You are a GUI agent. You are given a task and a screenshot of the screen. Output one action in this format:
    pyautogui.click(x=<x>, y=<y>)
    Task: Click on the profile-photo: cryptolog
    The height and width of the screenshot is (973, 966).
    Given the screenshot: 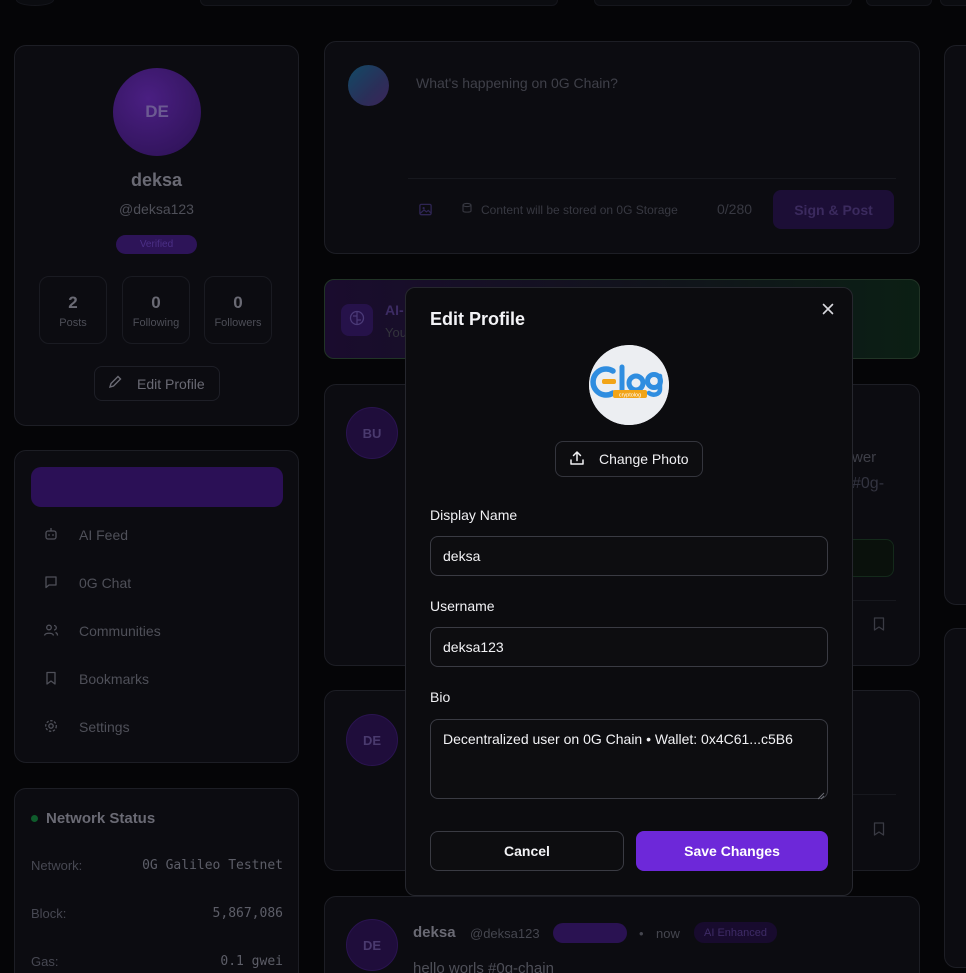 What is the action you would take?
    pyautogui.click(x=629, y=385)
    